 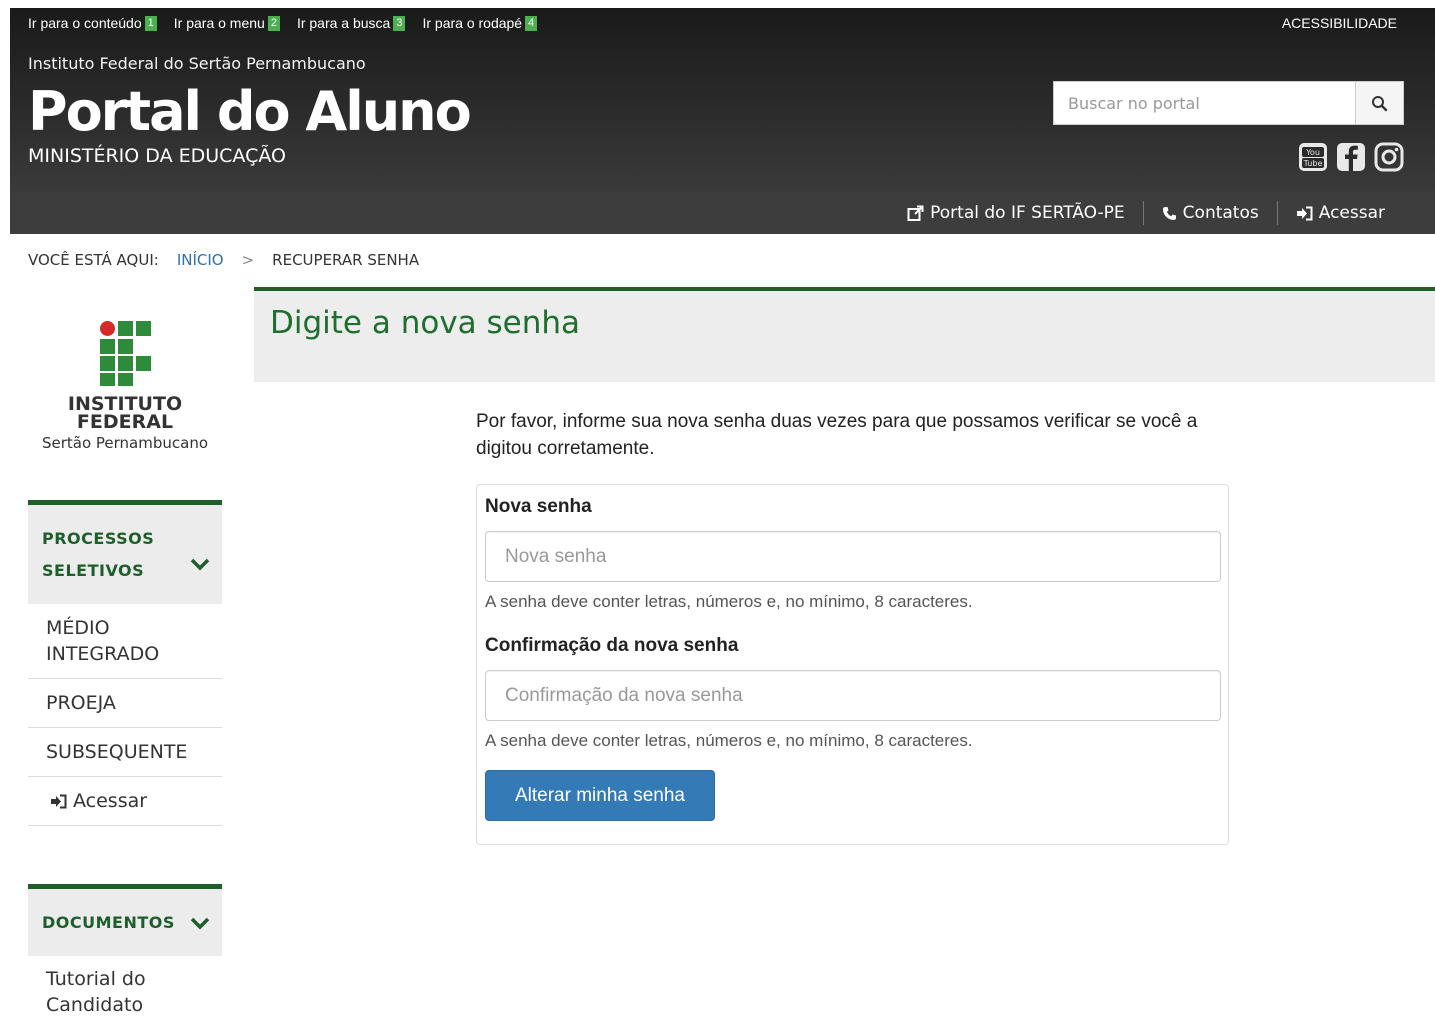 I want to click on skip-link-key: 1, so click(x=150, y=23).